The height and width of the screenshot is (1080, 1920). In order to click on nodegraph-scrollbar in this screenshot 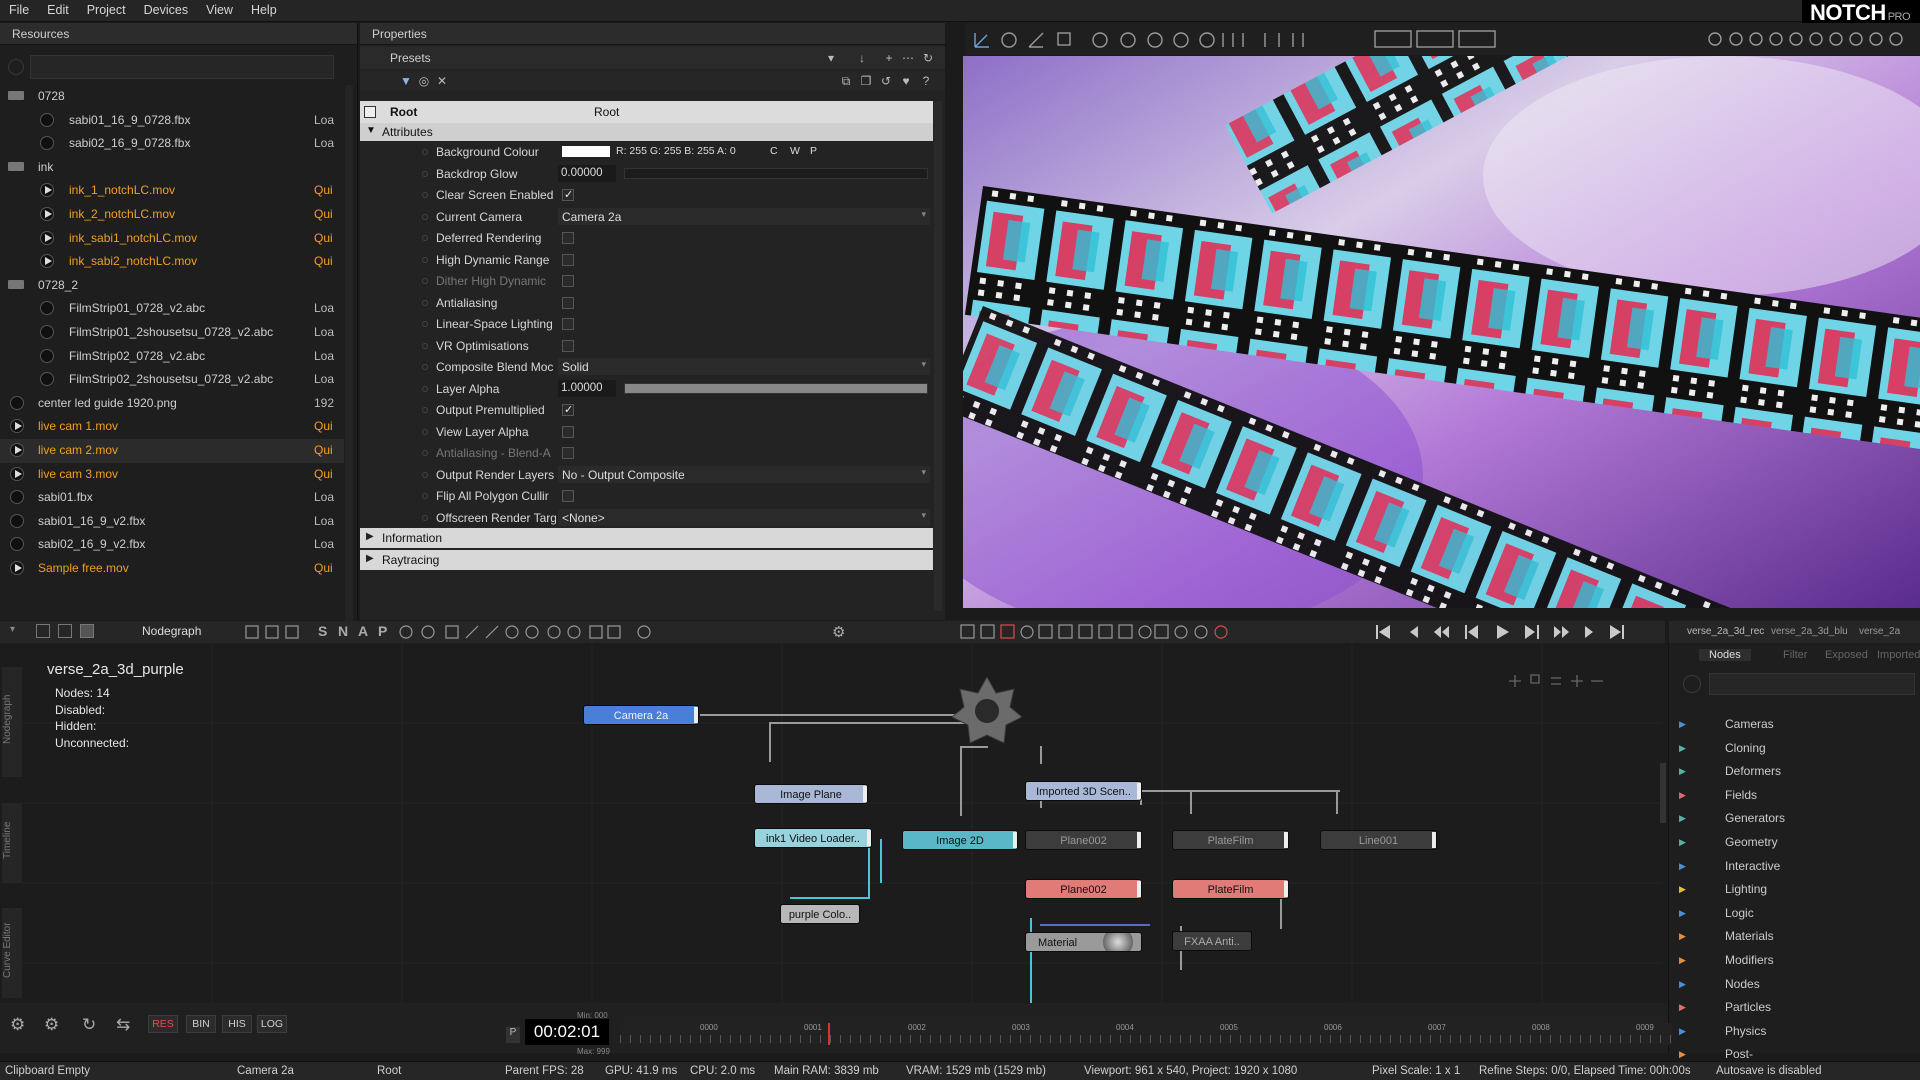, I will do `click(1663, 793)`.